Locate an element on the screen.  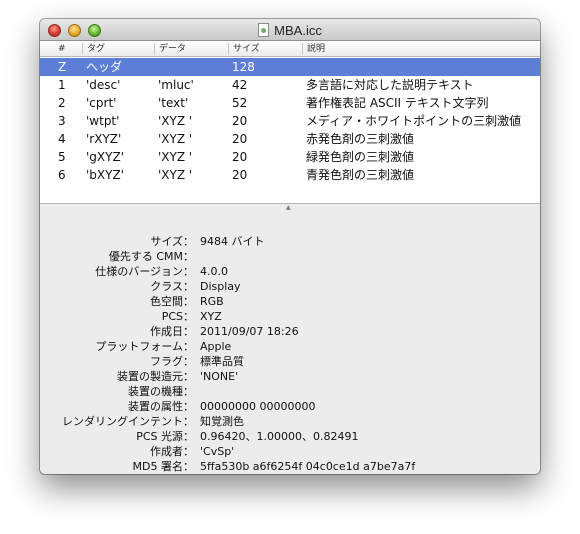
row-tag: 'gXYZ' is located at coordinates (105, 157).